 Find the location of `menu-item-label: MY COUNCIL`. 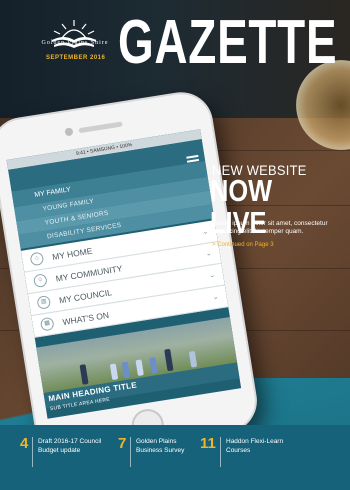

menu-item-label: MY COUNCIL is located at coordinates (85, 296).